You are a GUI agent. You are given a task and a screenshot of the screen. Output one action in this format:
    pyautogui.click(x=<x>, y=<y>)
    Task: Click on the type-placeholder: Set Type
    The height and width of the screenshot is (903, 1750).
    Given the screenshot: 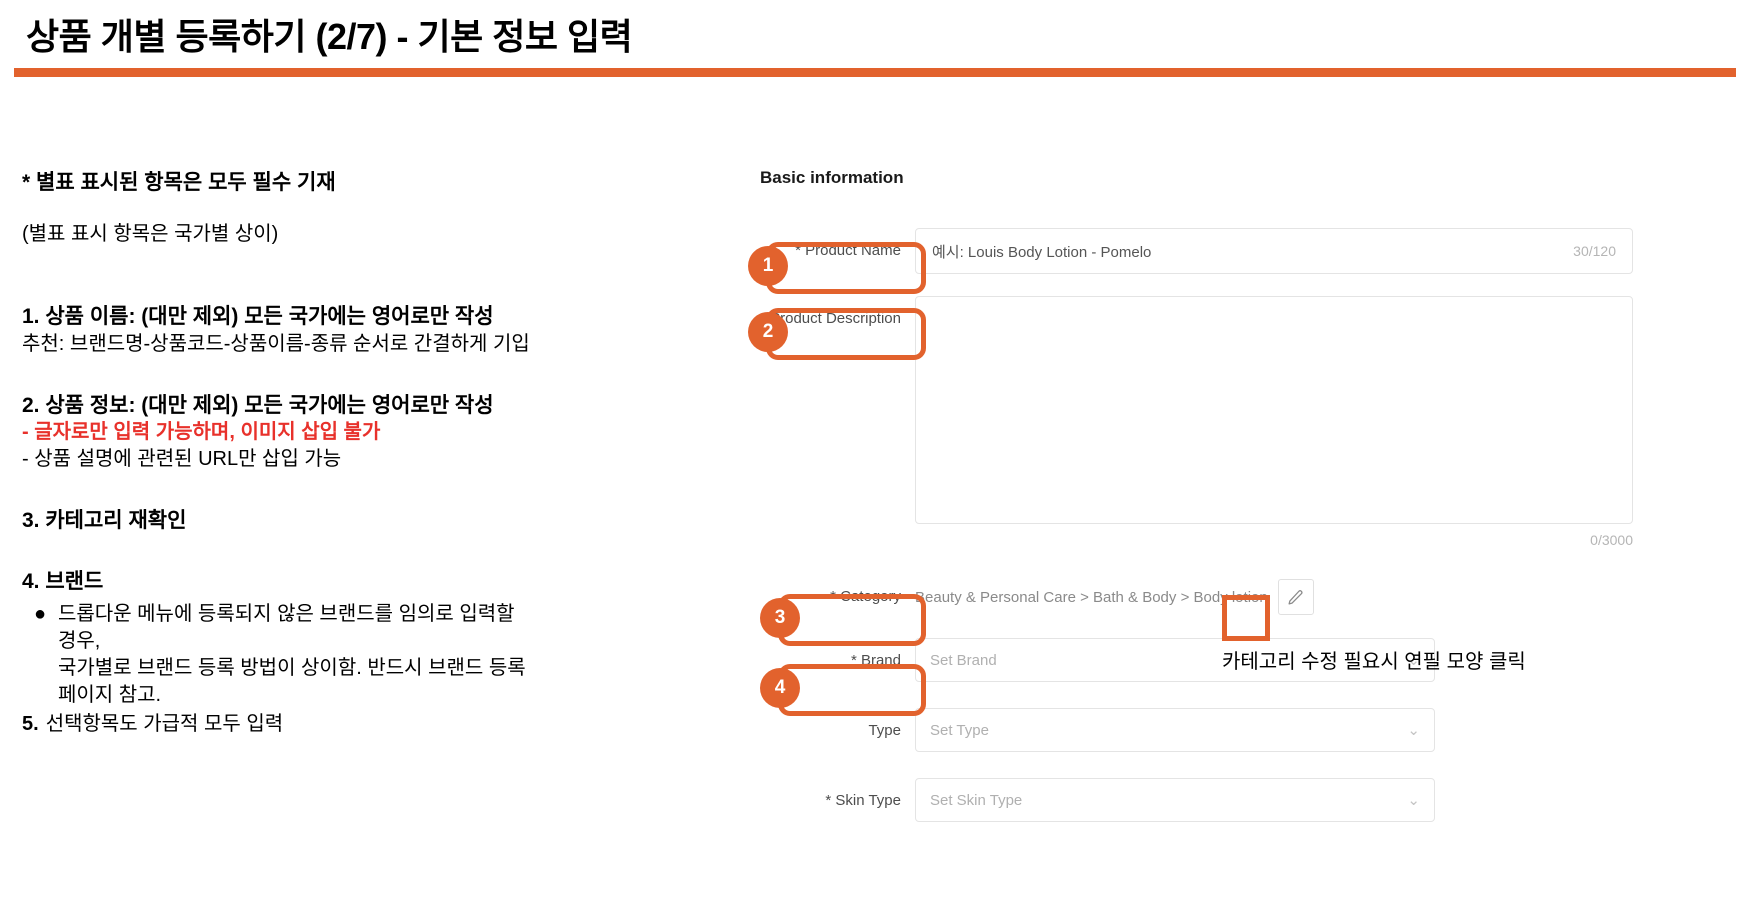 What is the action you would take?
    pyautogui.click(x=959, y=730)
    